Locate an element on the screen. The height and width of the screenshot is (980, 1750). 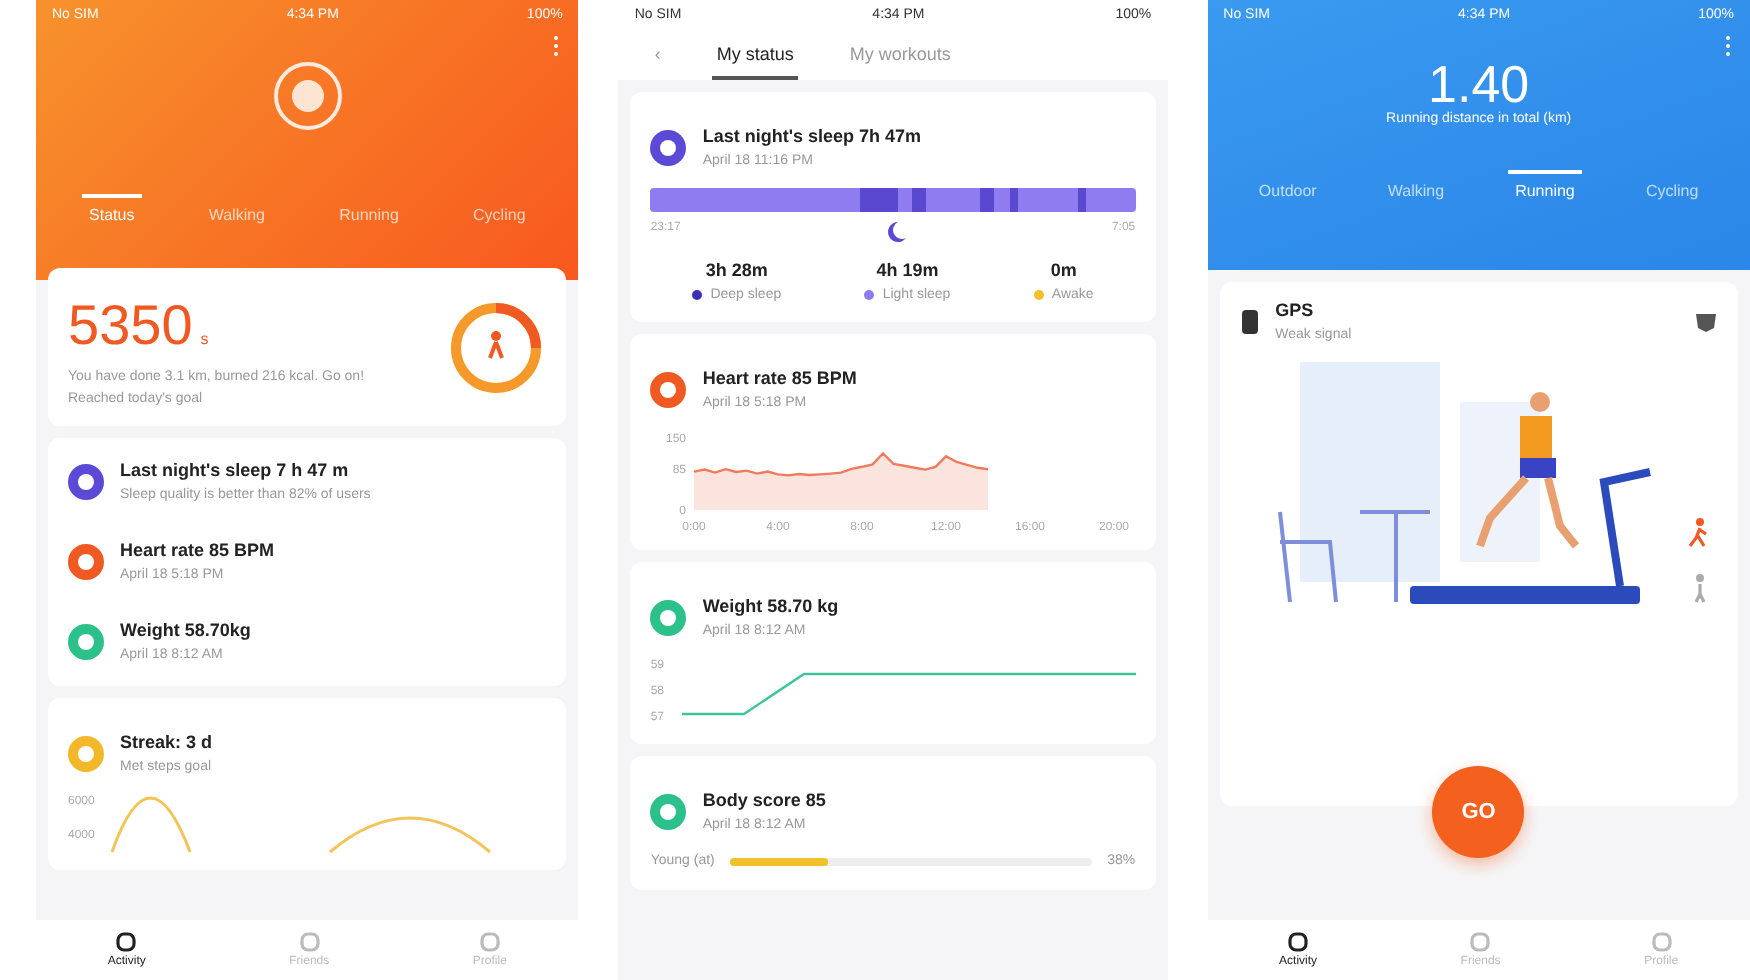
item-title: GPS is located at coordinates (1295, 311).